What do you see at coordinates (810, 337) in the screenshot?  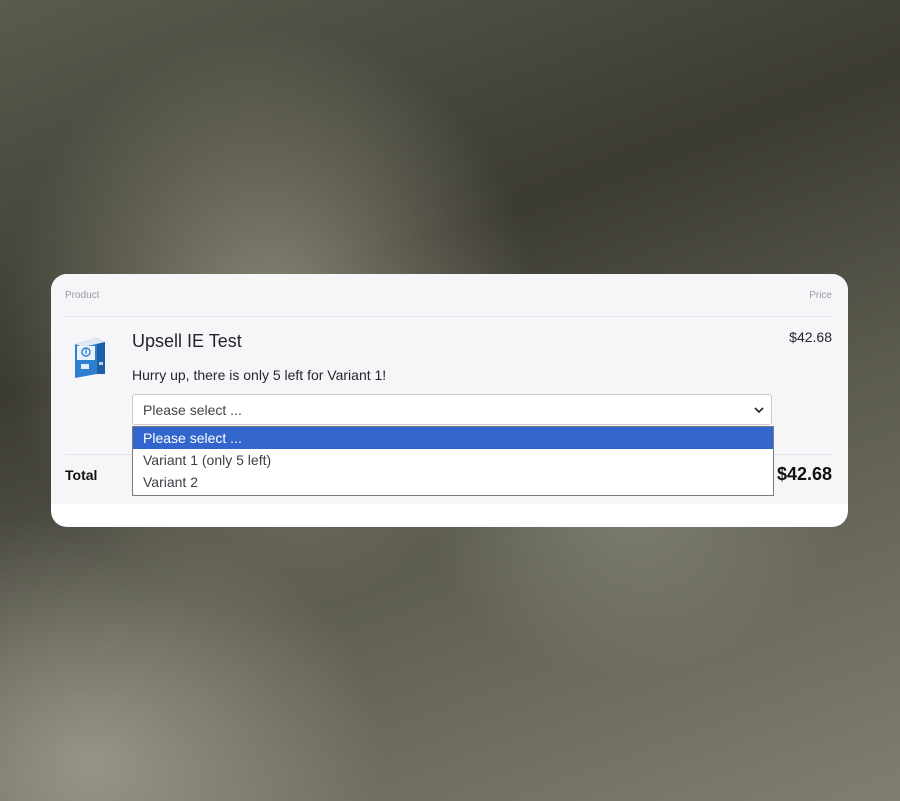 I see `item-price: $42.68` at bounding box center [810, 337].